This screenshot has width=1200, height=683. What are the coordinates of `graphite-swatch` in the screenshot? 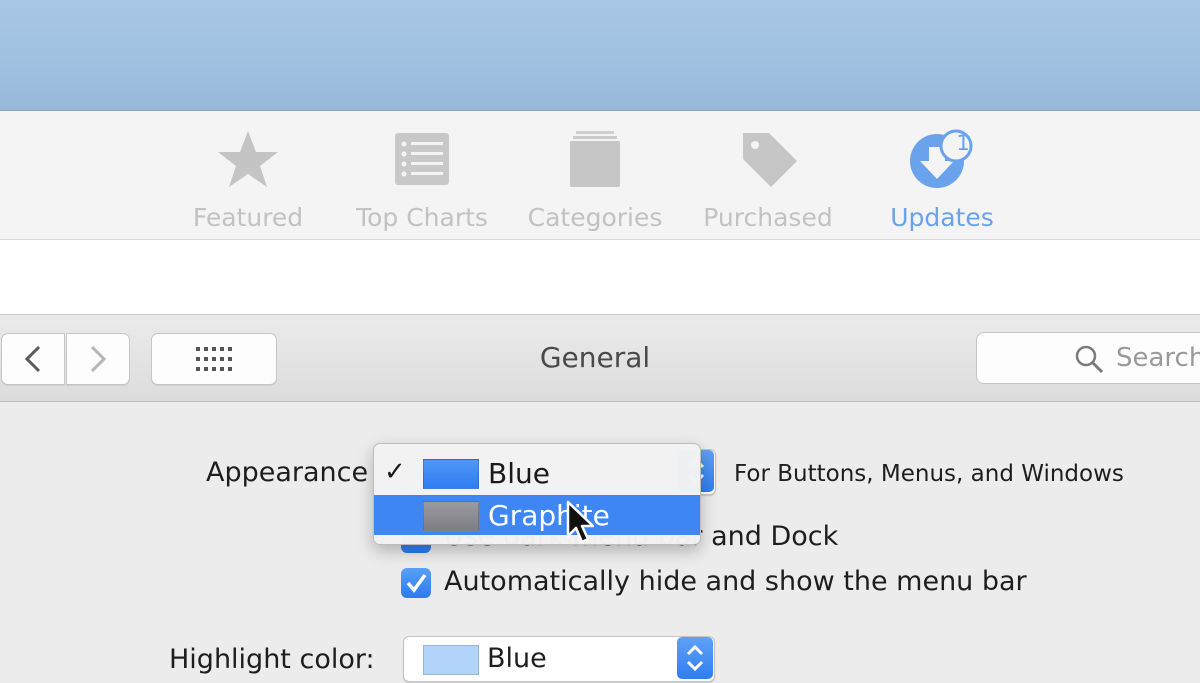 It's located at (451, 516).